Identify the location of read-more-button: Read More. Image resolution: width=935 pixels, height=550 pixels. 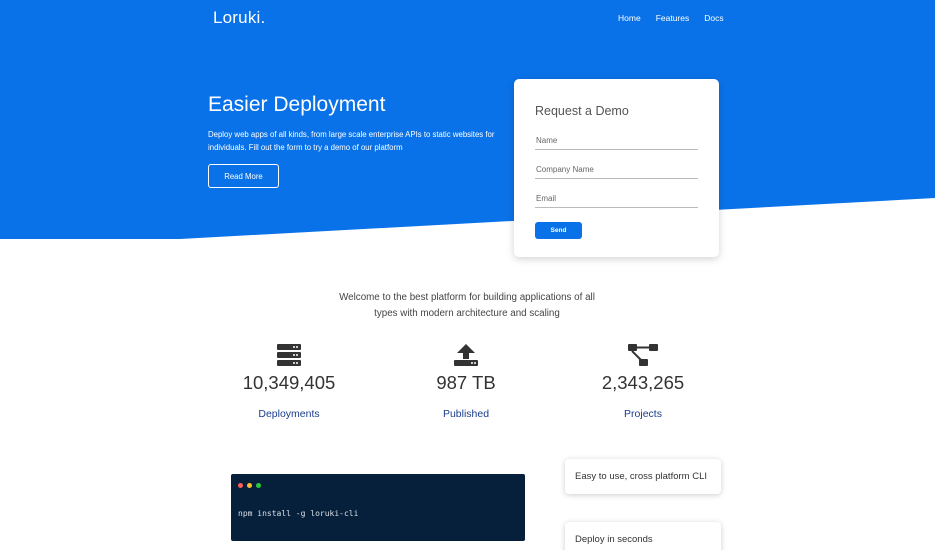
(243, 176).